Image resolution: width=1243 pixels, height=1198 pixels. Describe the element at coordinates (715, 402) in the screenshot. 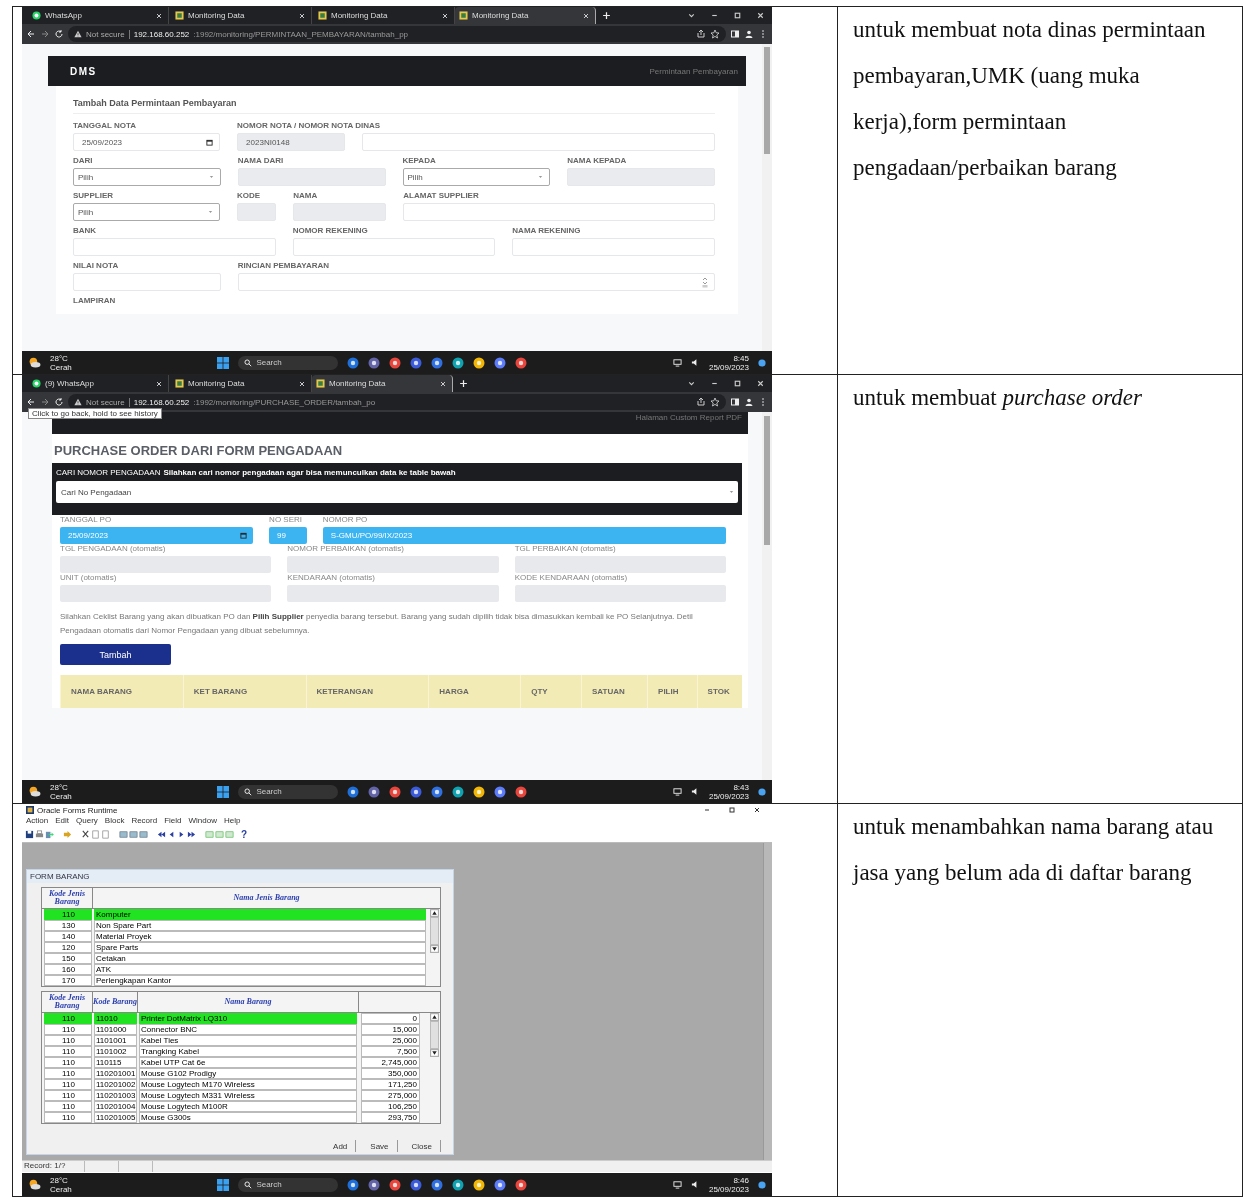

I see `star-icon` at that location.